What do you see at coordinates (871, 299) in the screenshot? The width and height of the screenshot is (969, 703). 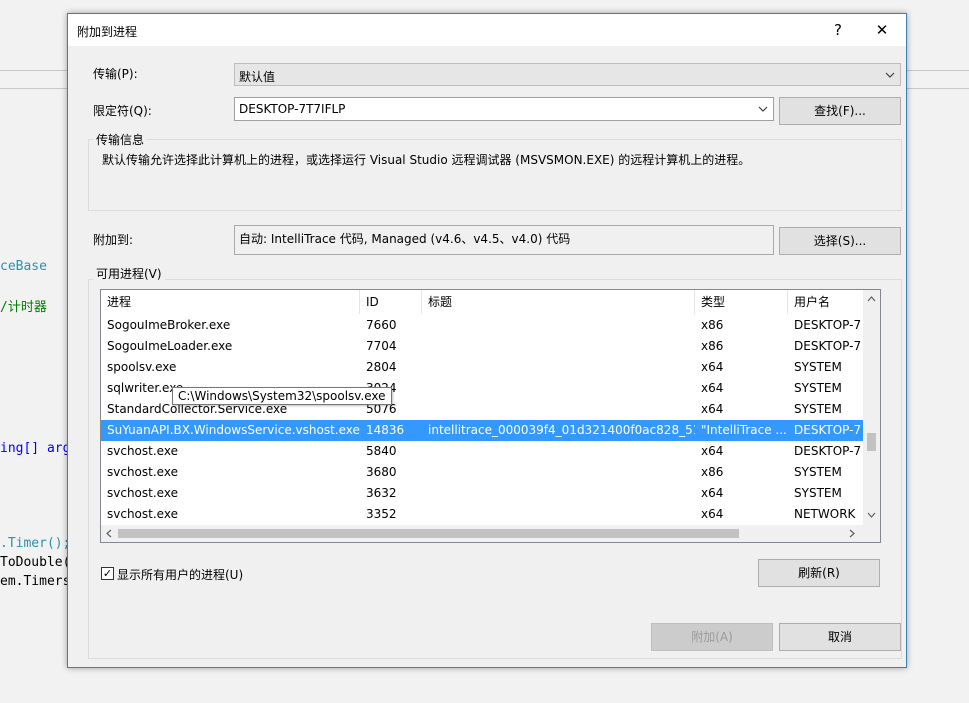 I see `chevron-up-icon` at bounding box center [871, 299].